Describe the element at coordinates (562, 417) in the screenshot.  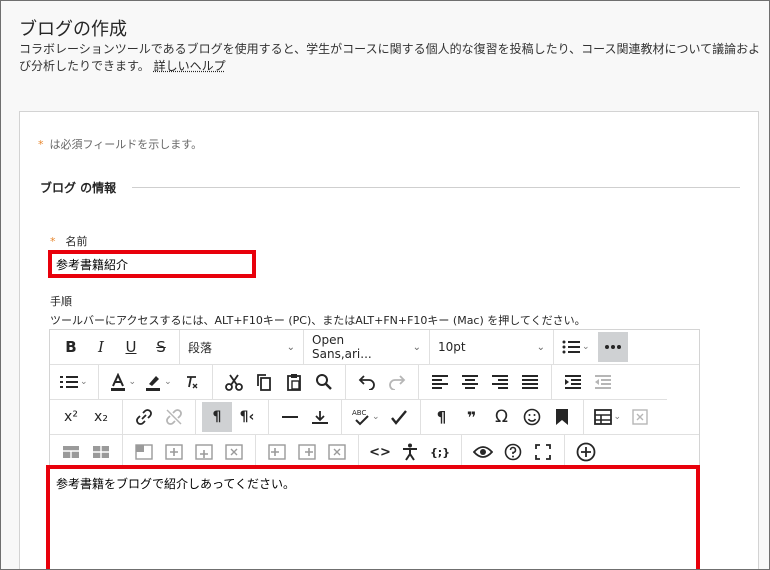
I see `bookmark-button` at that location.